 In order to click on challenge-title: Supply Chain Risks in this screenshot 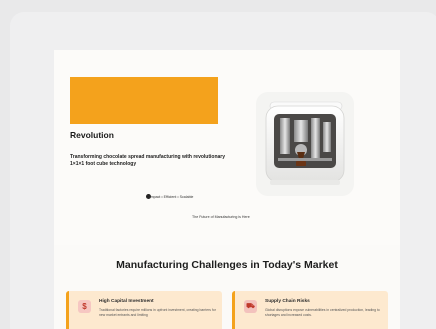, I will do `click(287, 301)`.